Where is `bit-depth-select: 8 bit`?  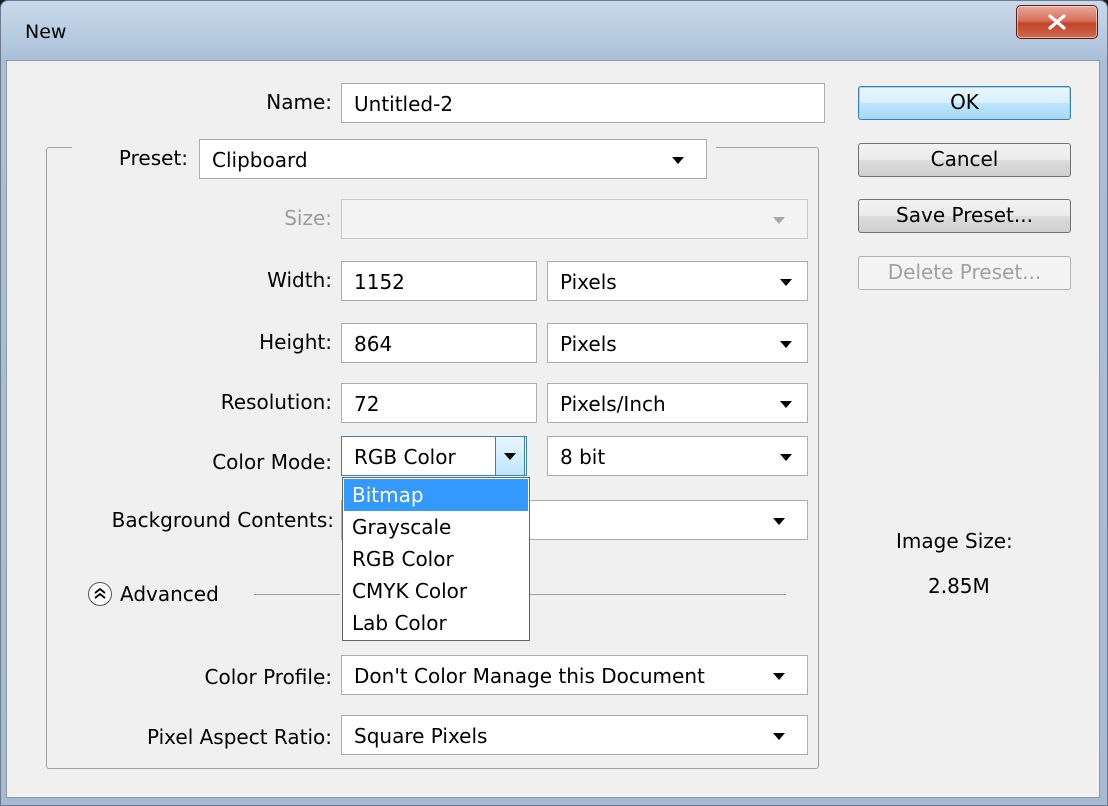 bit-depth-select: 8 bit is located at coordinates (677, 456).